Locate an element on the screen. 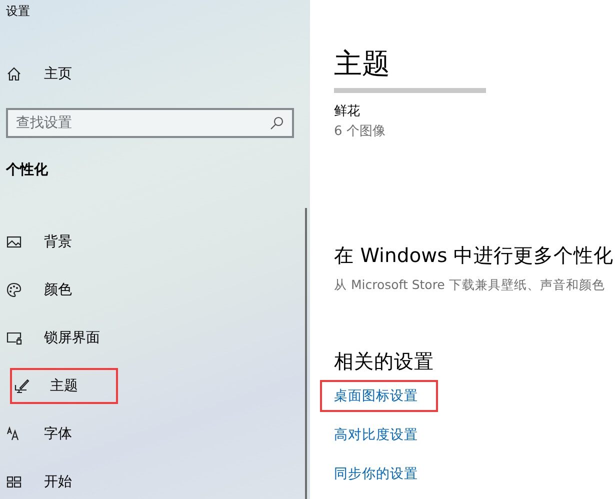 Image resolution: width=615 pixels, height=499 pixels. tiles-icon is located at coordinates (14, 482).